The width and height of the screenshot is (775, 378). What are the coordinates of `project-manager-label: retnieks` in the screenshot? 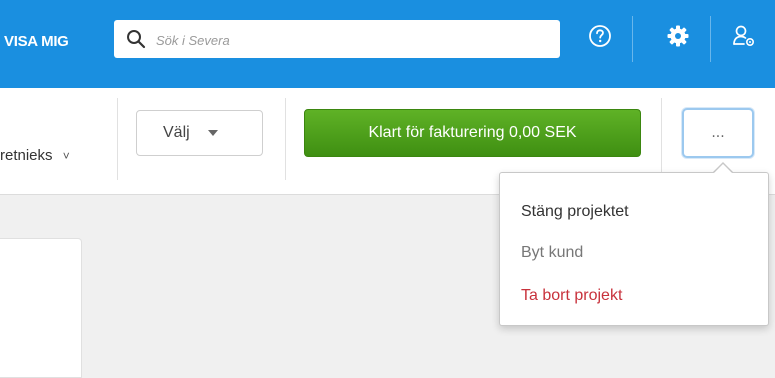 It's located at (26, 155).